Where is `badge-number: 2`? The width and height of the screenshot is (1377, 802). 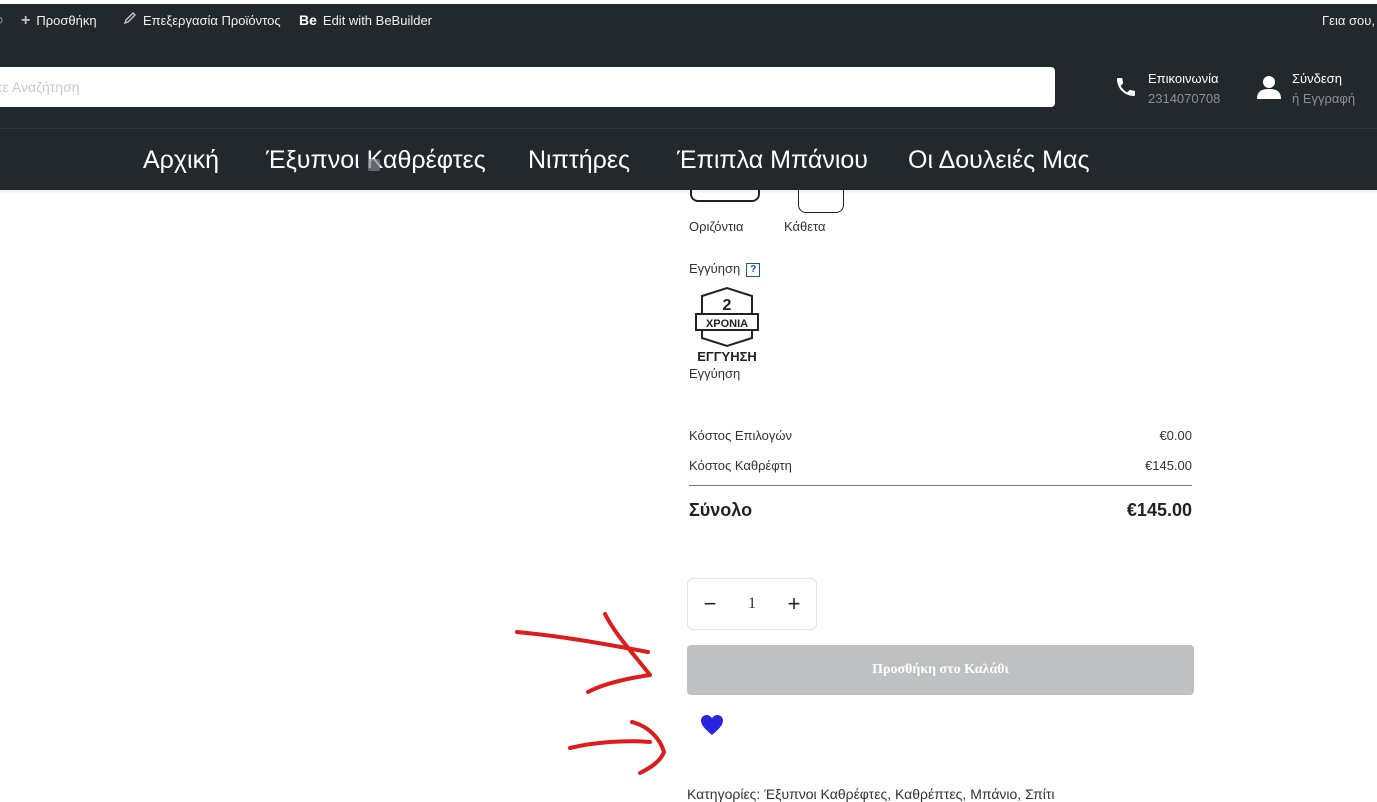 badge-number: 2 is located at coordinates (727, 305).